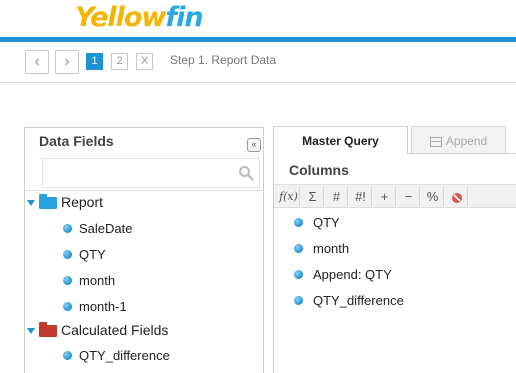  What do you see at coordinates (119, 61) in the screenshot?
I see `step-2-button: 2` at bounding box center [119, 61].